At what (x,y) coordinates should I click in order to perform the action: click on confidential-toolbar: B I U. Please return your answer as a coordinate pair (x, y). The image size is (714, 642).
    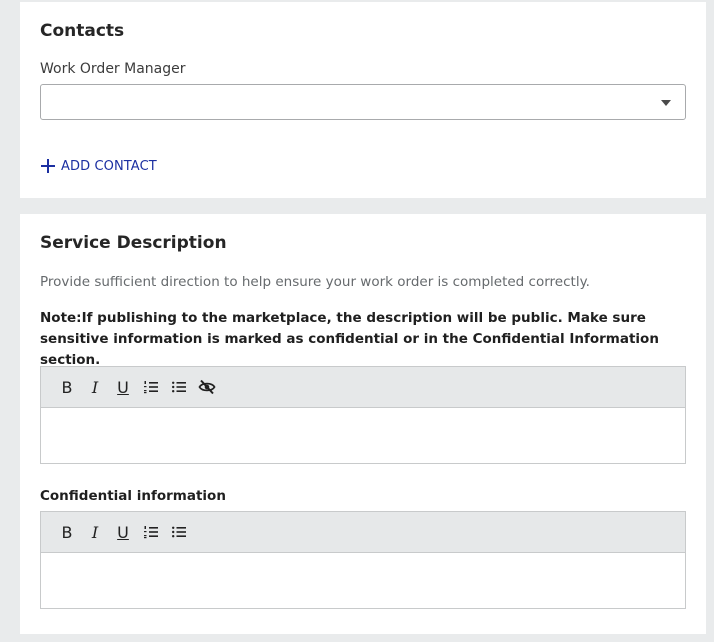
    Looking at the image, I should click on (363, 532).